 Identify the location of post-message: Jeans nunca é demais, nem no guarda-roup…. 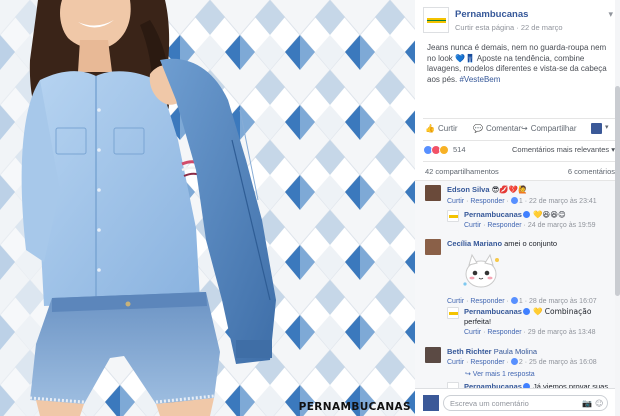
(521, 64).